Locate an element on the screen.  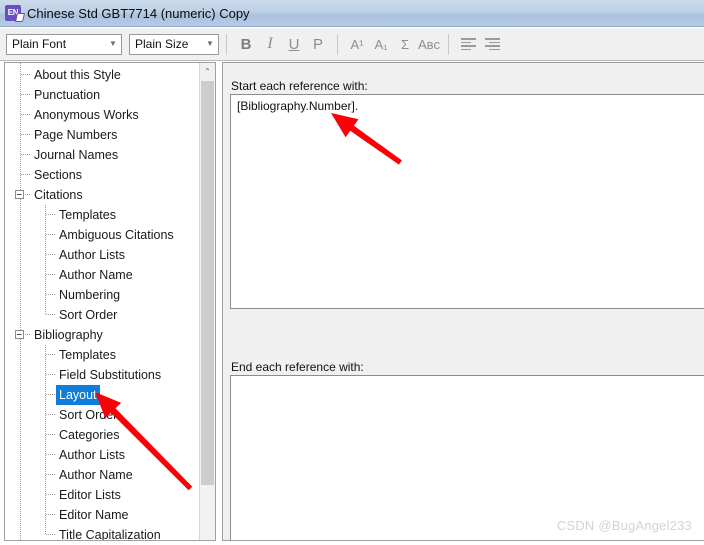
tree-item: Punctuation is located at coordinates (103, 95).